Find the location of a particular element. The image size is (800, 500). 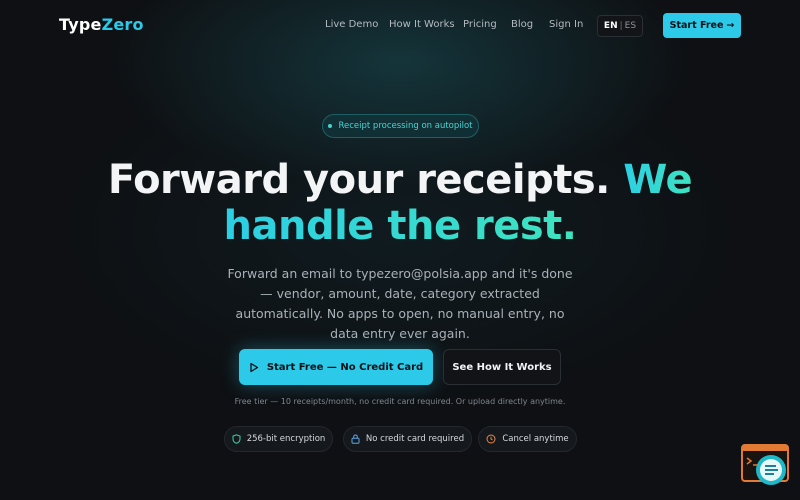

badge-no-credit-card: No credit card required is located at coordinates (407, 439).